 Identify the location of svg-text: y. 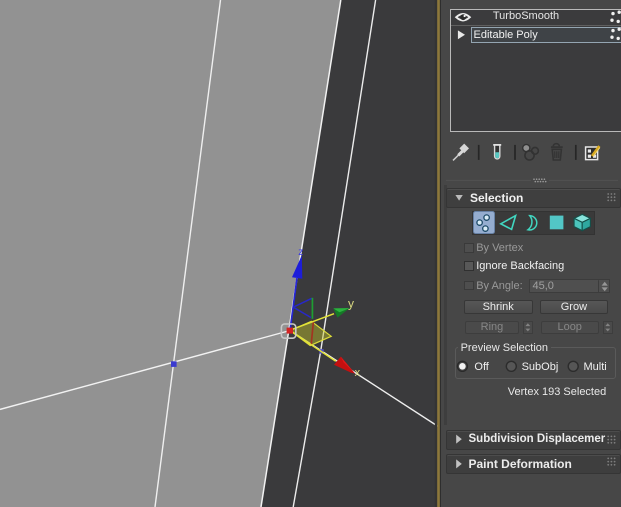
(351, 304).